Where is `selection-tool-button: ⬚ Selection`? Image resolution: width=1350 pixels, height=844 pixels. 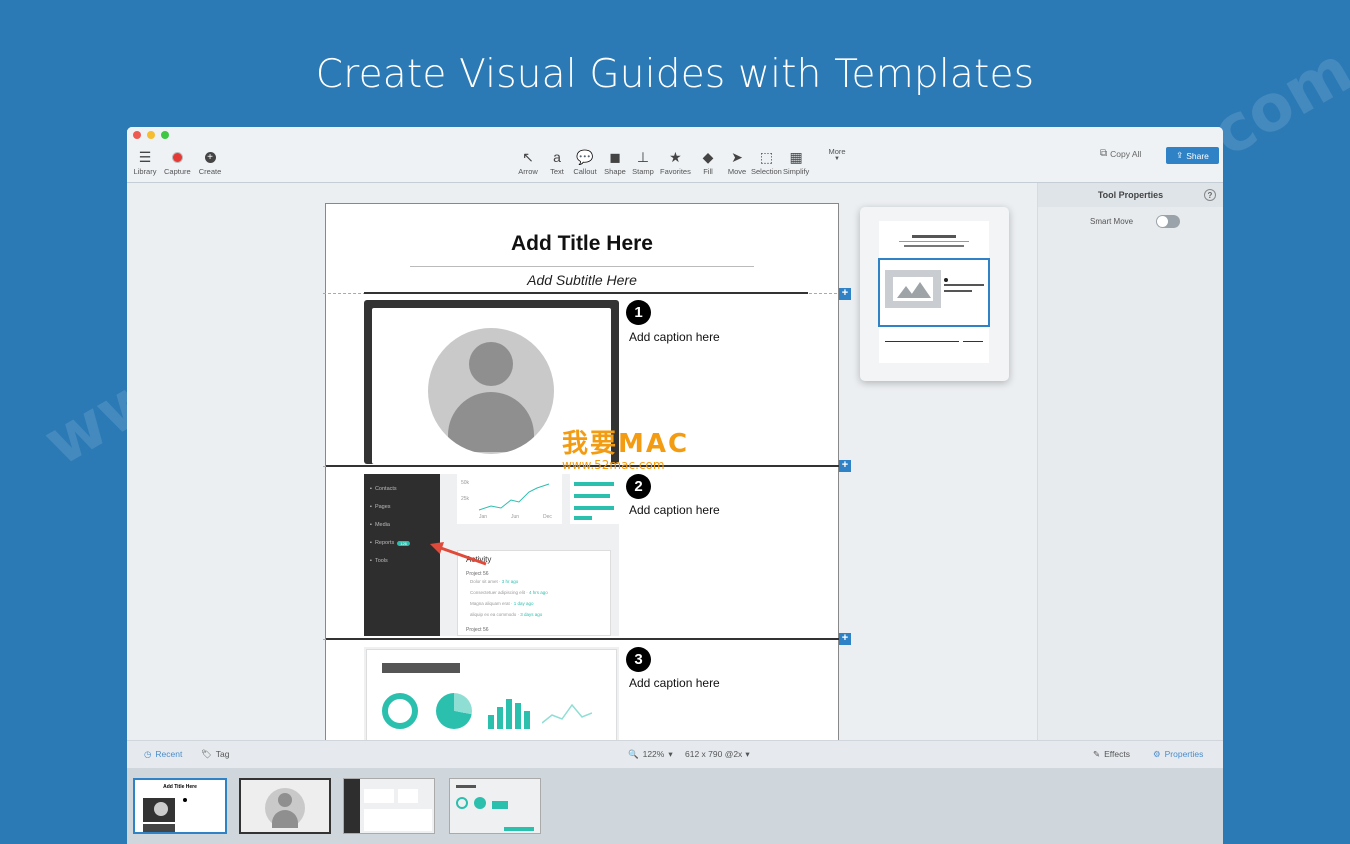
selection-tool-button: ⬚ Selection is located at coordinates (766, 162).